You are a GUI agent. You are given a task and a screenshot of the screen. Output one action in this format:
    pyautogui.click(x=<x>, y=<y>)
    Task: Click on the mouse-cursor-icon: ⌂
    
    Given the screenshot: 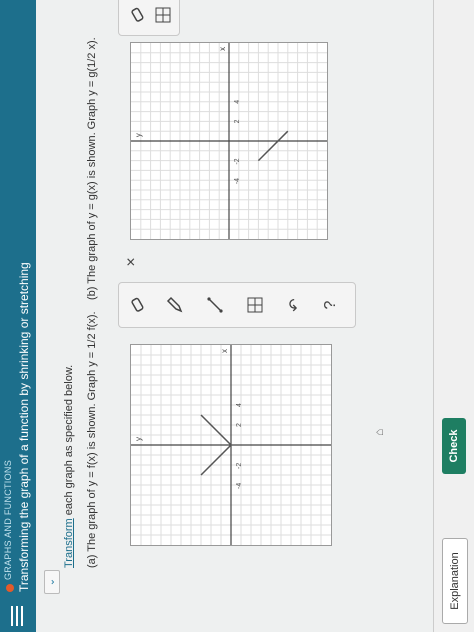 What is the action you would take?
    pyautogui.click(x=379, y=432)
    